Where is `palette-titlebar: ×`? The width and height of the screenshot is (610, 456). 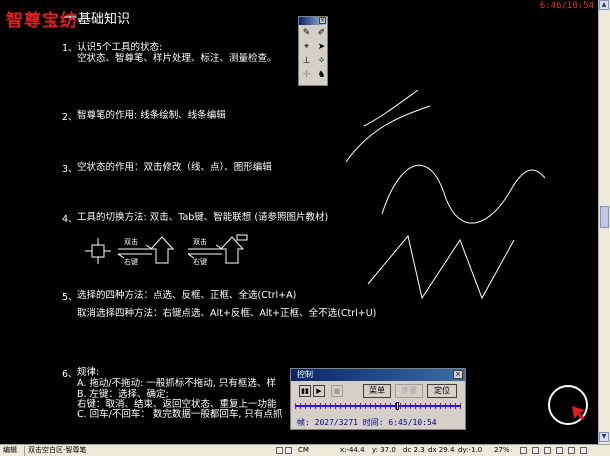 palette-titlebar: × is located at coordinates (313, 21).